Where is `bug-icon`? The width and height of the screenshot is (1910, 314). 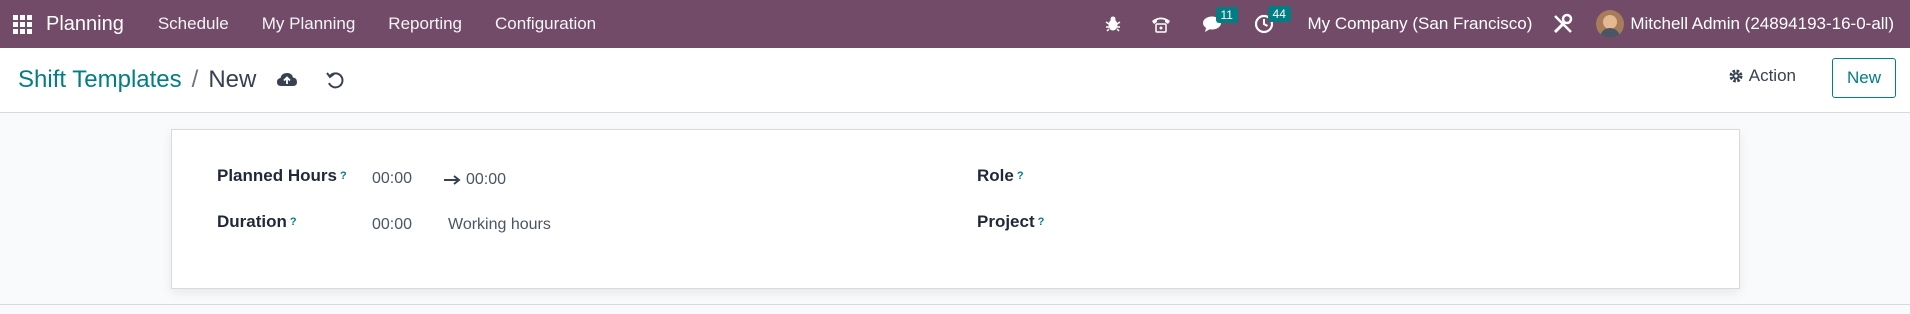
bug-icon is located at coordinates (1113, 24).